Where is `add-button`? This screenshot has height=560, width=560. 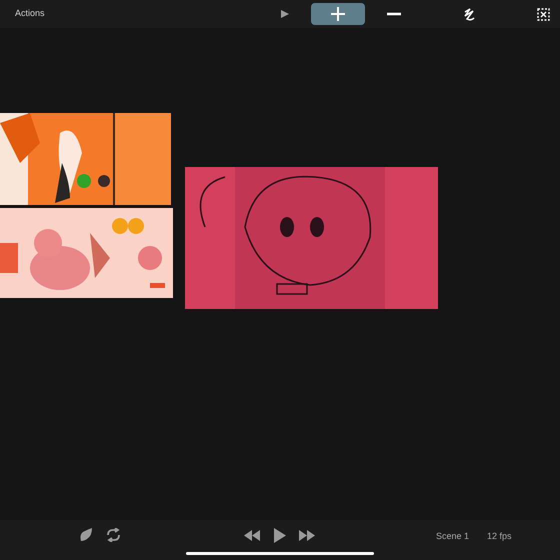 add-button is located at coordinates (338, 14).